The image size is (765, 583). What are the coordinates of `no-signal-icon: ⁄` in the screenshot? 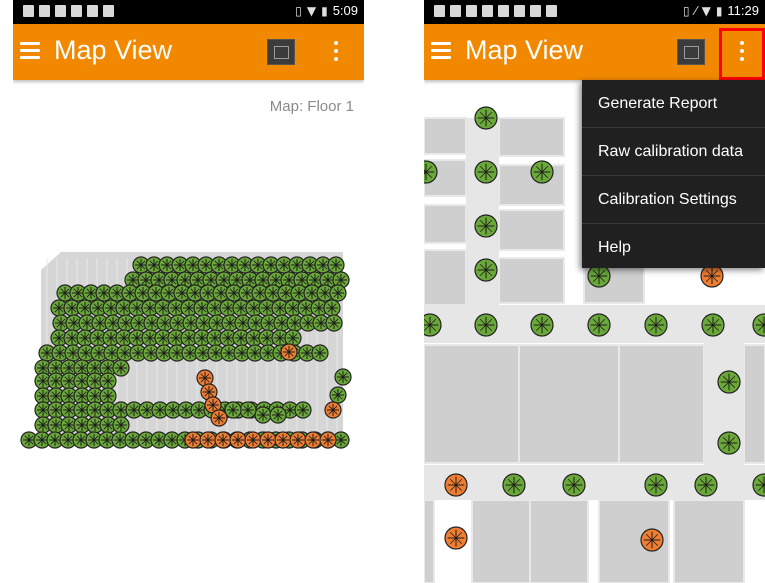 It's located at (695, 10).